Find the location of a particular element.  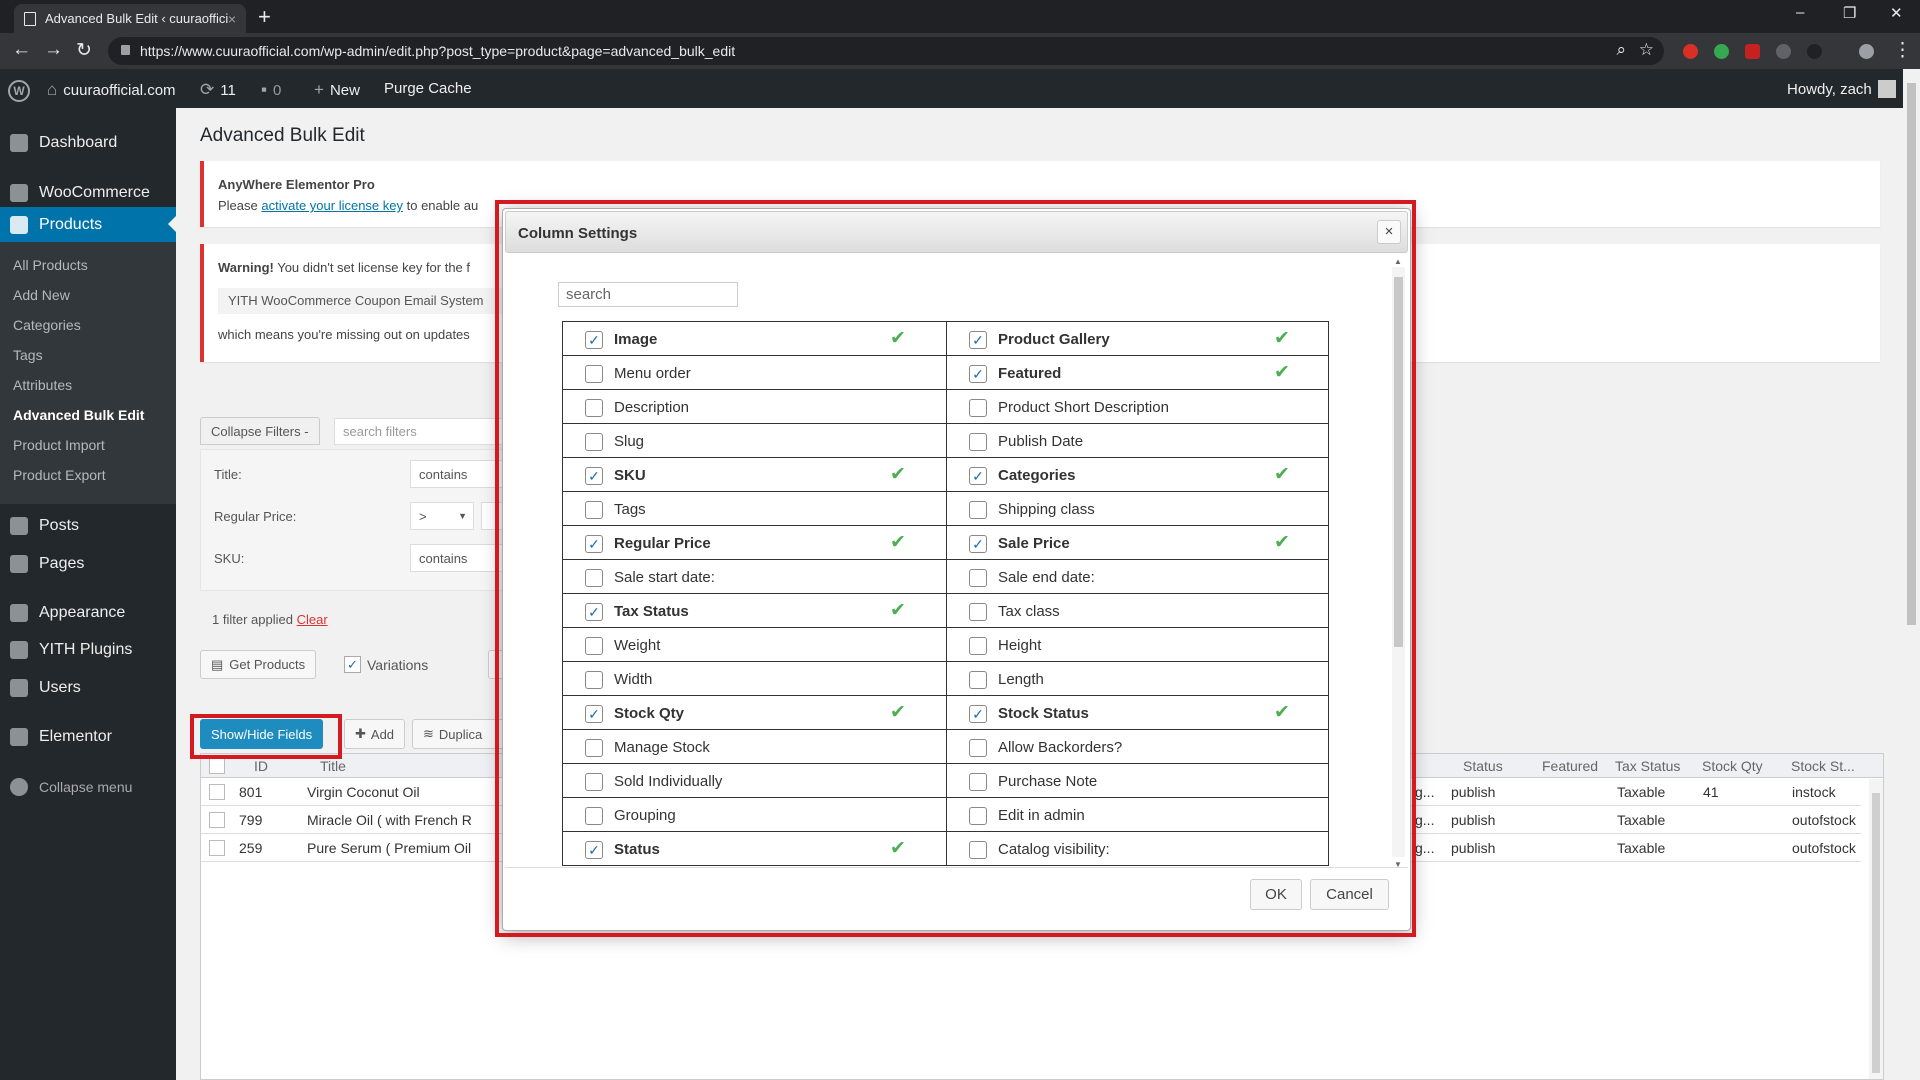

sidebar-item-elementor: Elementor is located at coordinates (88, 737).